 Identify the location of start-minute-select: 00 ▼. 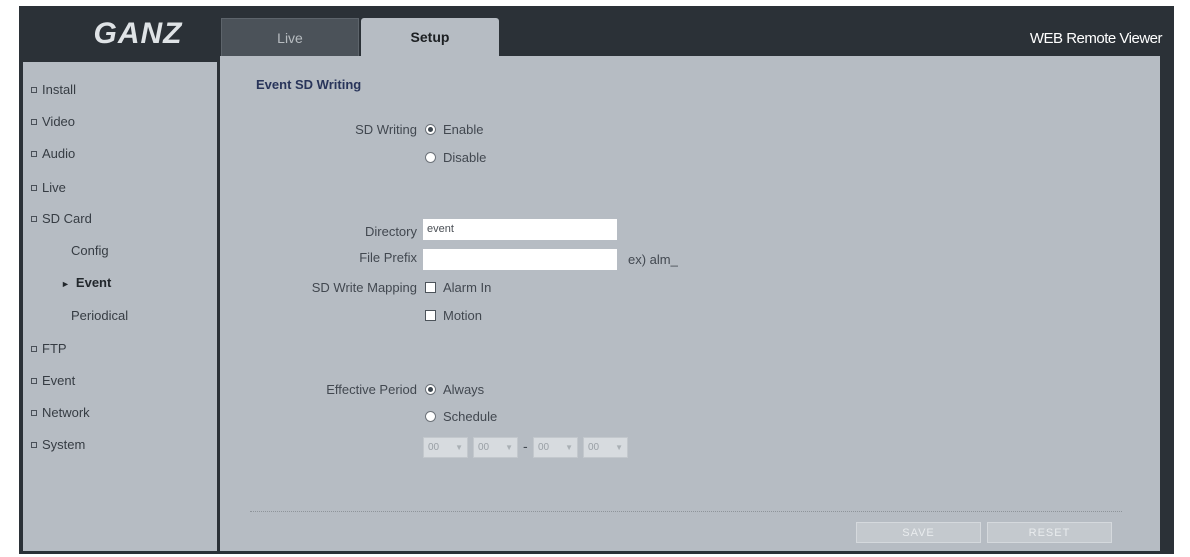
(495, 447).